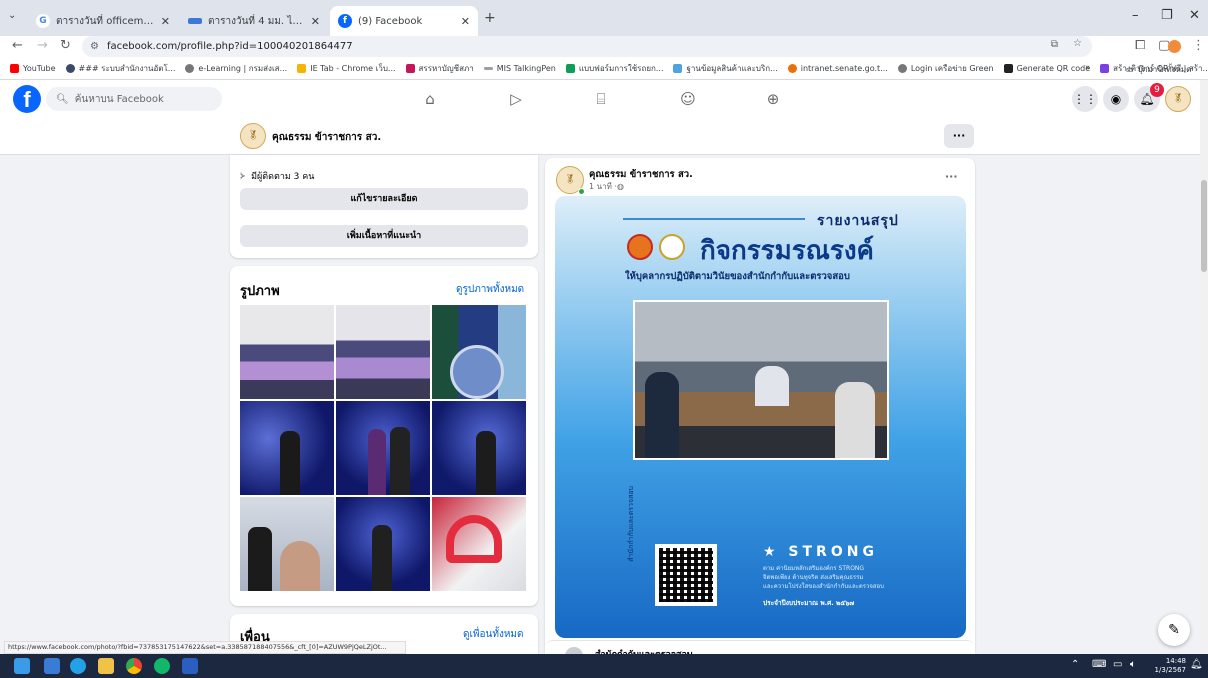 Image resolution: width=1208 pixels, height=678 pixels. What do you see at coordinates (1157, 90) in the screenshot?
I see `notification-badge: 9` at bounding box center [1157, 90].